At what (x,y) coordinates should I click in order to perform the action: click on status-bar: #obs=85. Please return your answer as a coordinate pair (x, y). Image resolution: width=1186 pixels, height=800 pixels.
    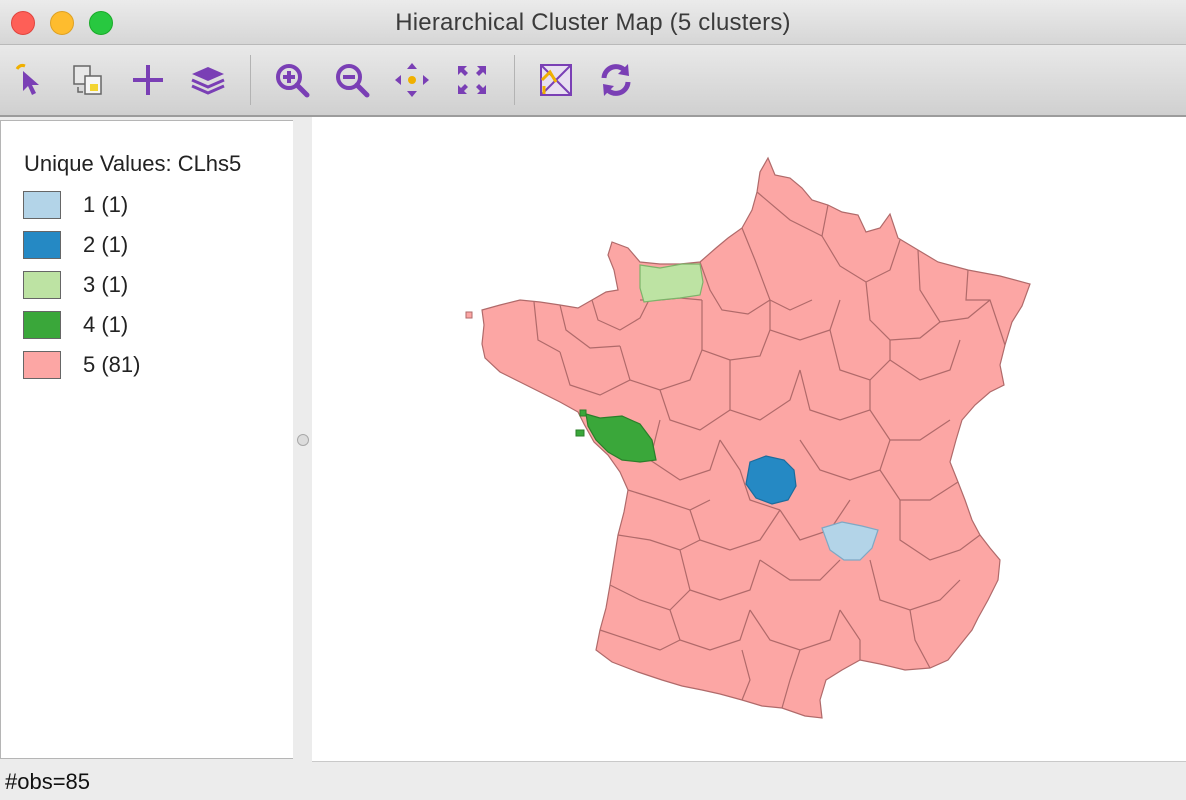
    Looking at the image, I should click on (593, 781).